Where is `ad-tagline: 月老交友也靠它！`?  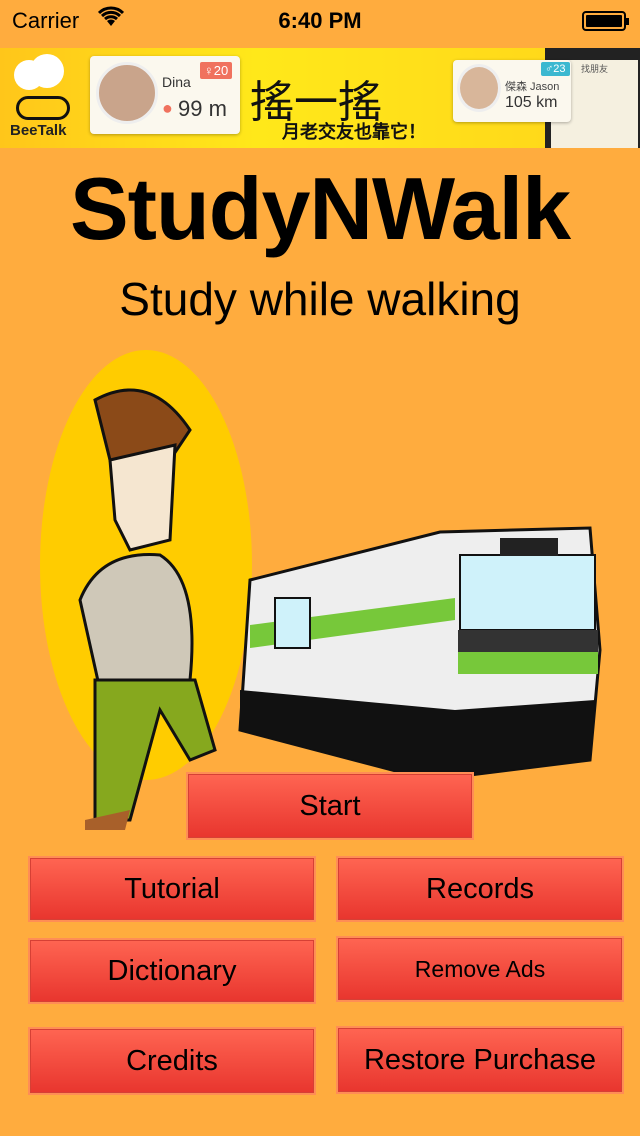 ad-tagline: 月老交友也靠它！ is located at coordinates (354, 132).